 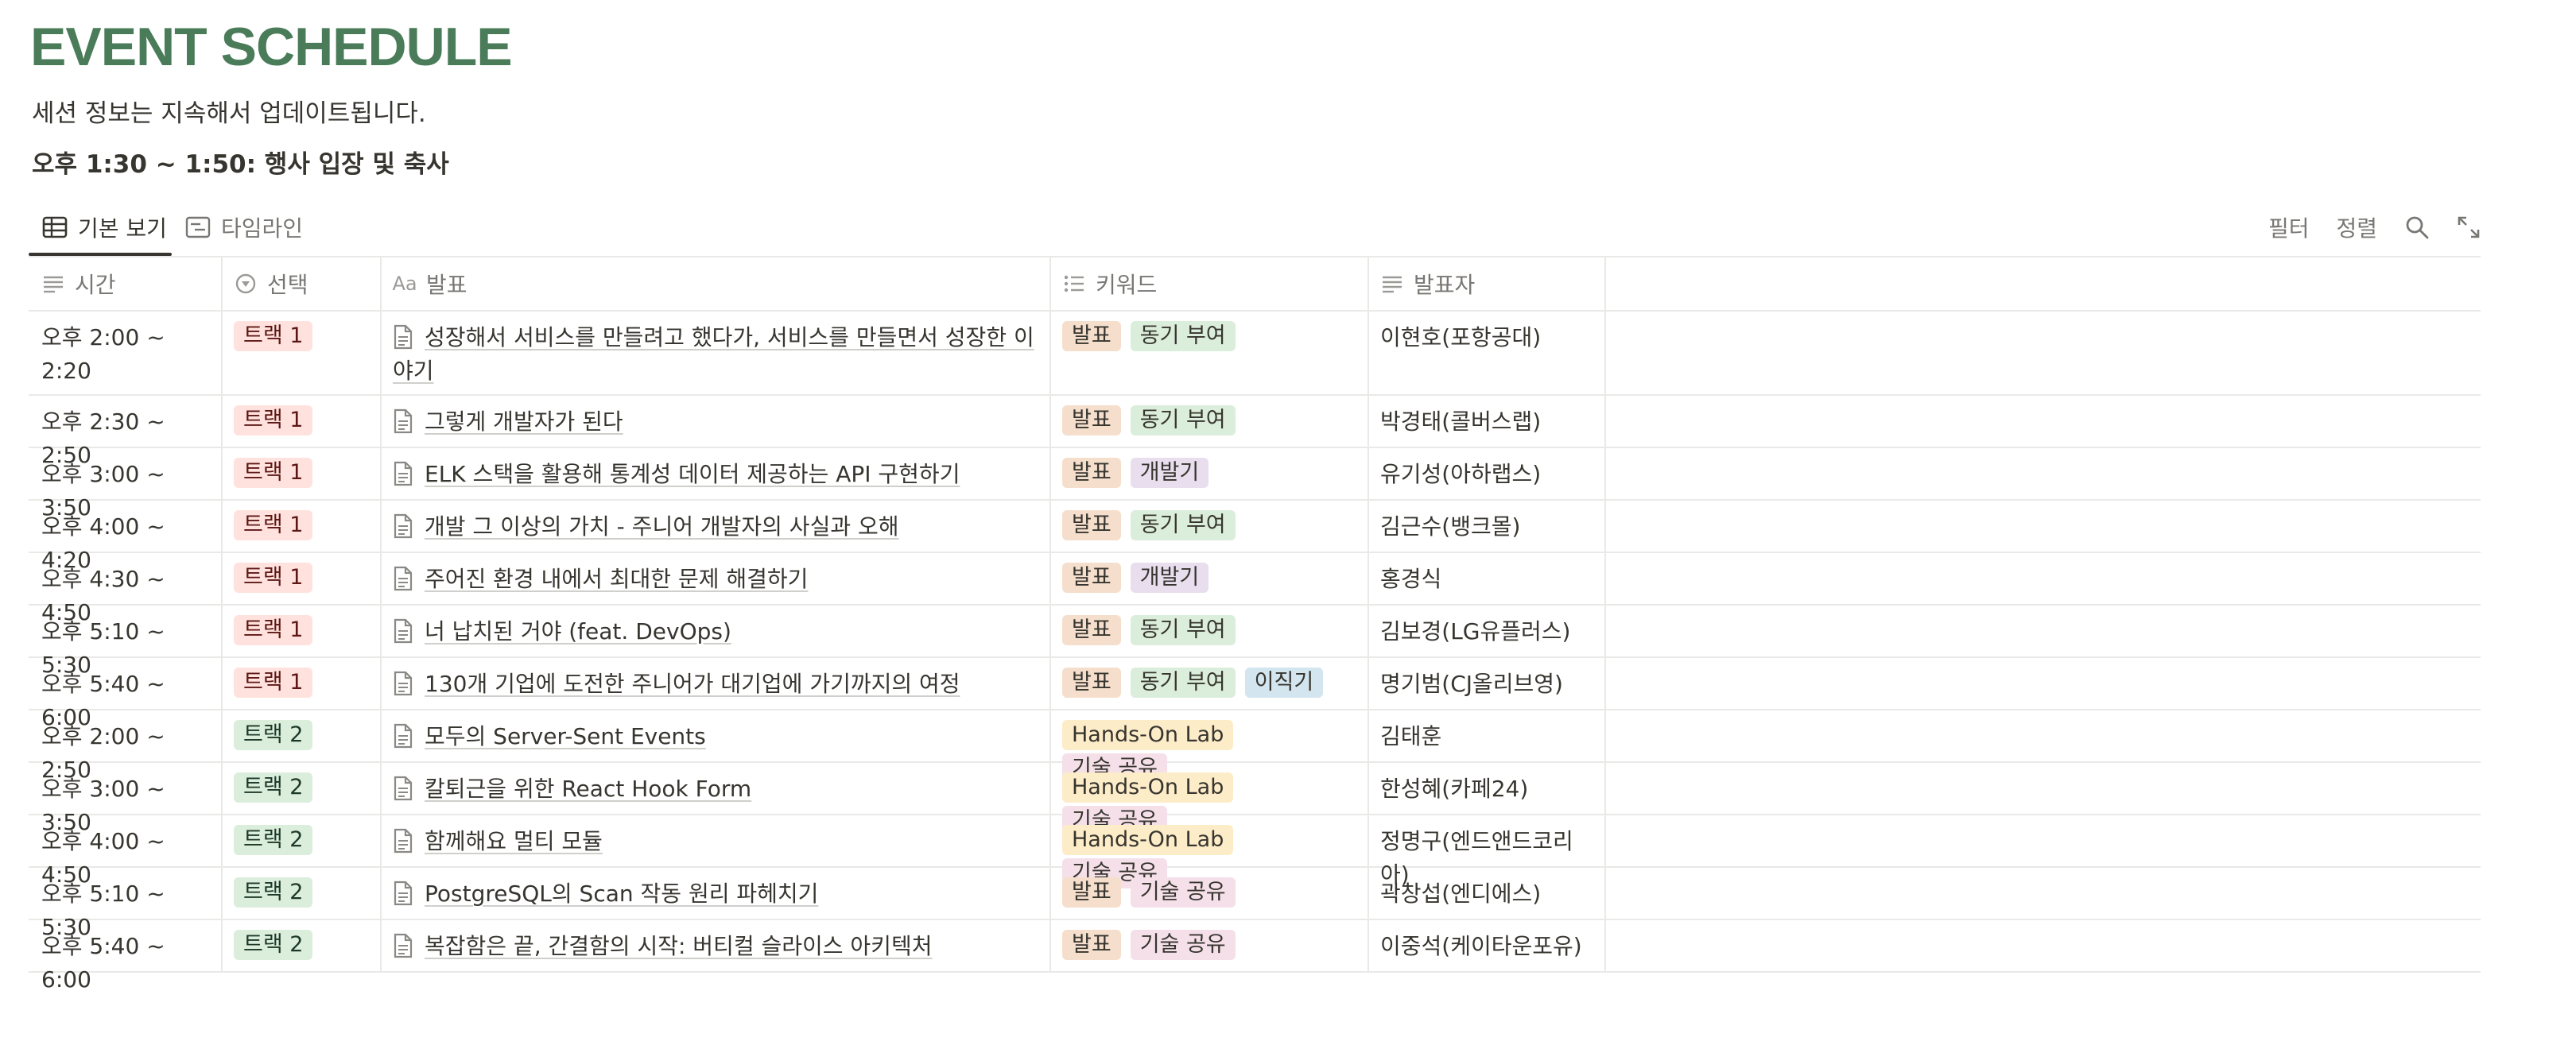 I want to click on tab-default-view: 기본 보기, so click(x=104, y=227).